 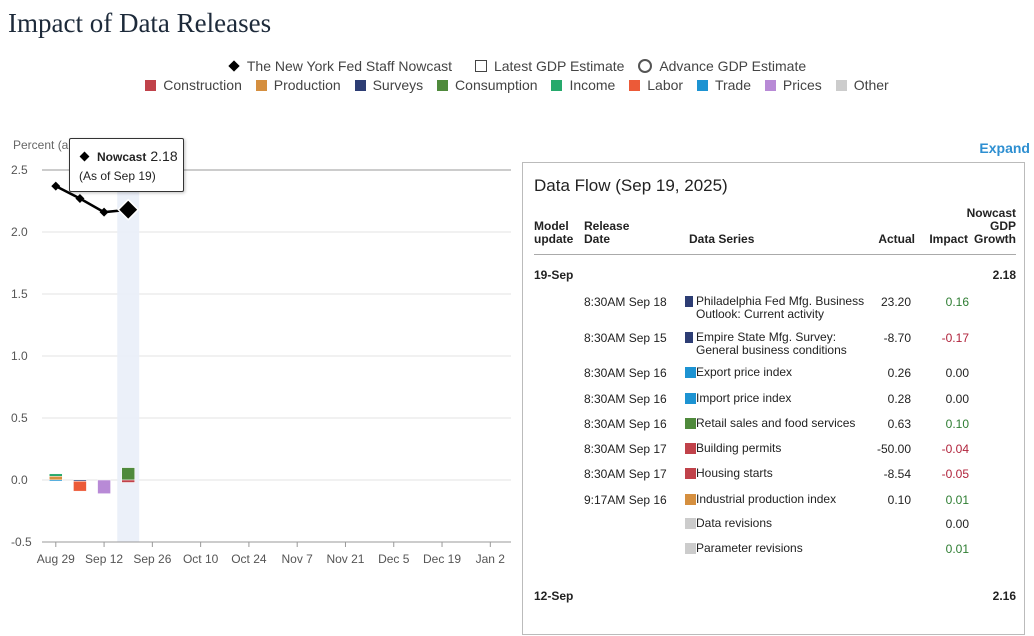 I want to click on impact-bar-production, so click(x=56, y=478).